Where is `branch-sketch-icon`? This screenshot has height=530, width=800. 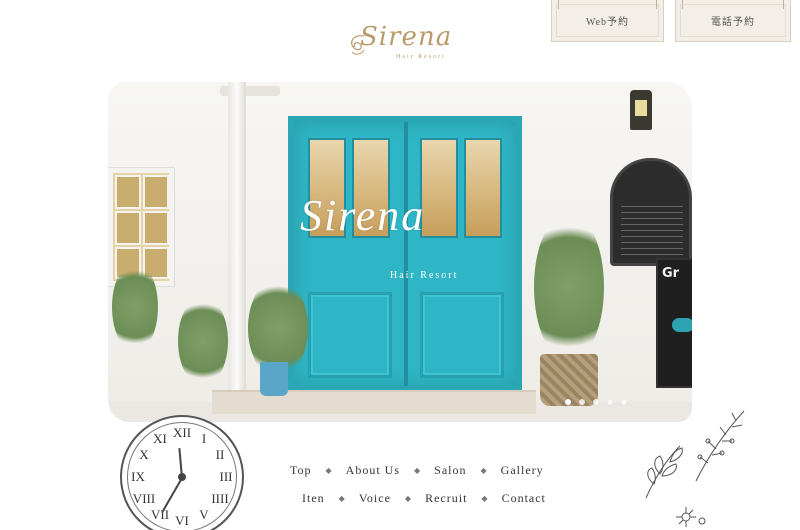 branch-sketch-icon is located at coordinates (720, 446).